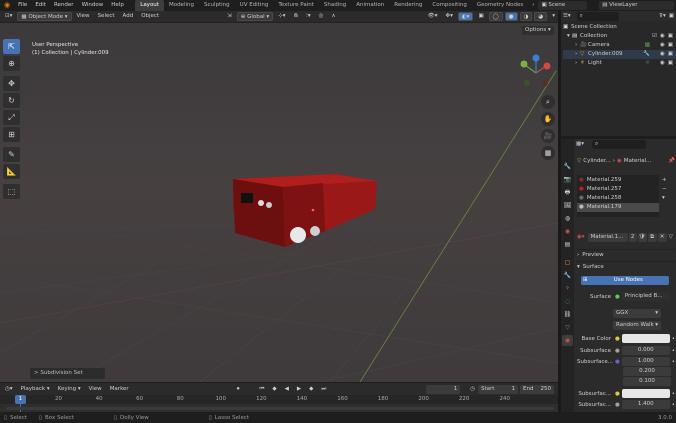  What do you see at coordinates (670, 63) in the screenshot?
I see `camera-restrict-icon: ▣` at bounding box center [670, 63].